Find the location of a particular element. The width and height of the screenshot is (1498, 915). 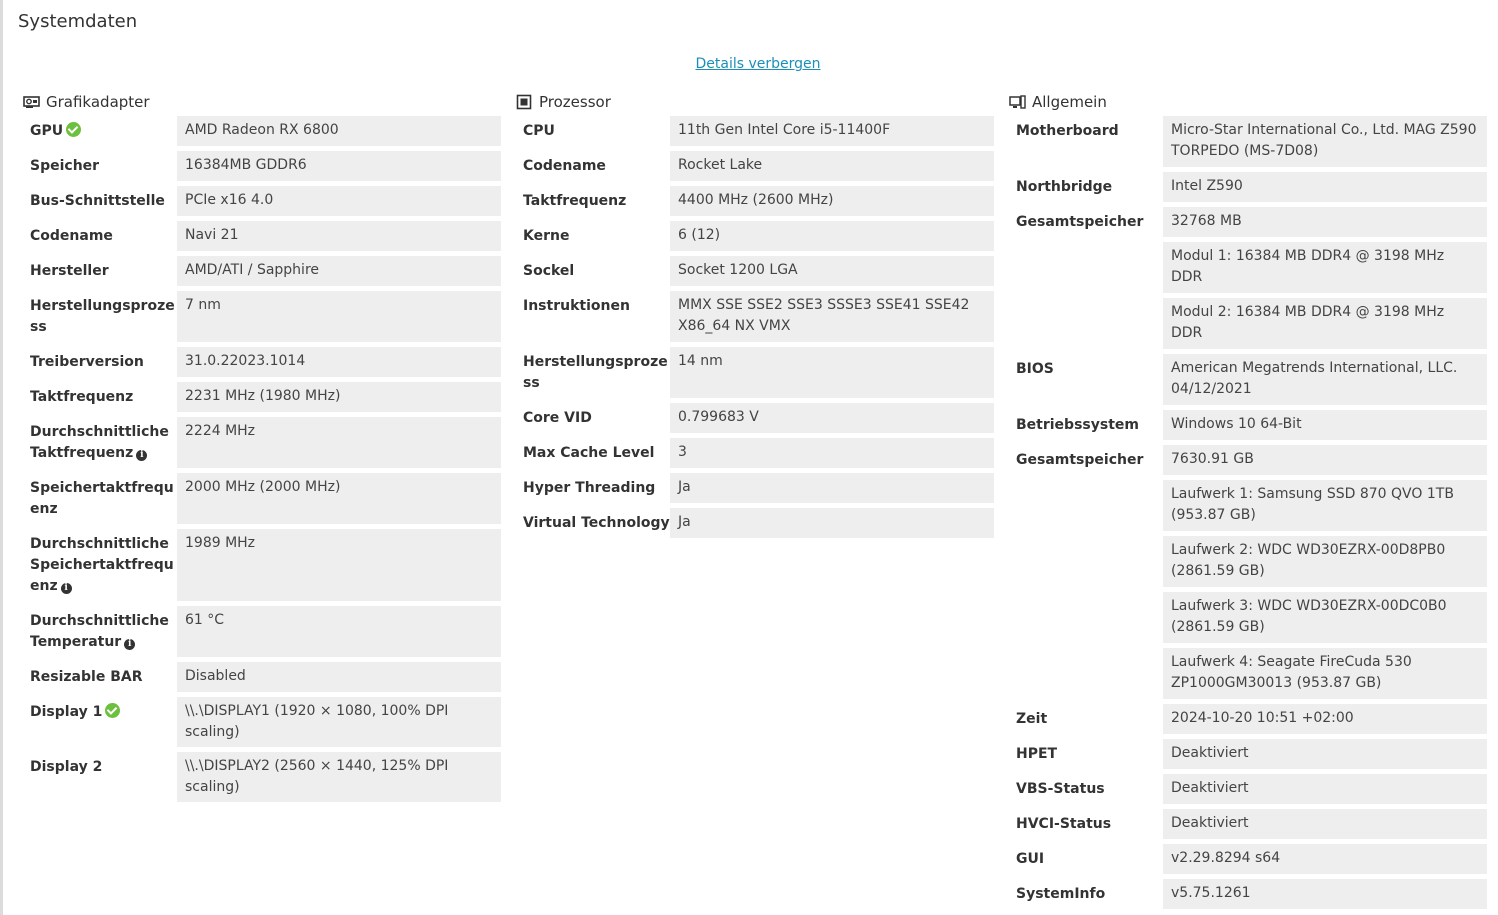

general-row-total-storage: Gesamtspeicher 7630.91 GB is located at coordinates (1247, 460).